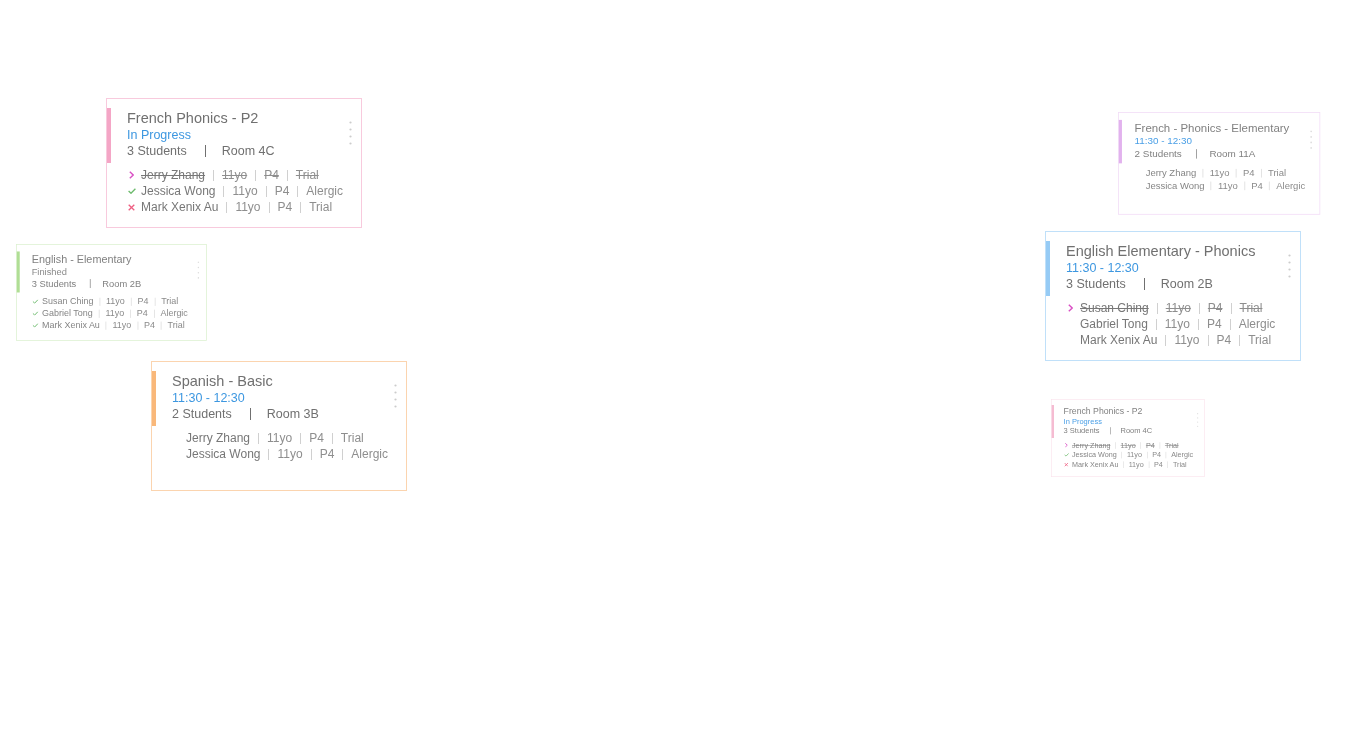  I want to click on class-title: English Elementary - Phonics, so click(1161, 251).